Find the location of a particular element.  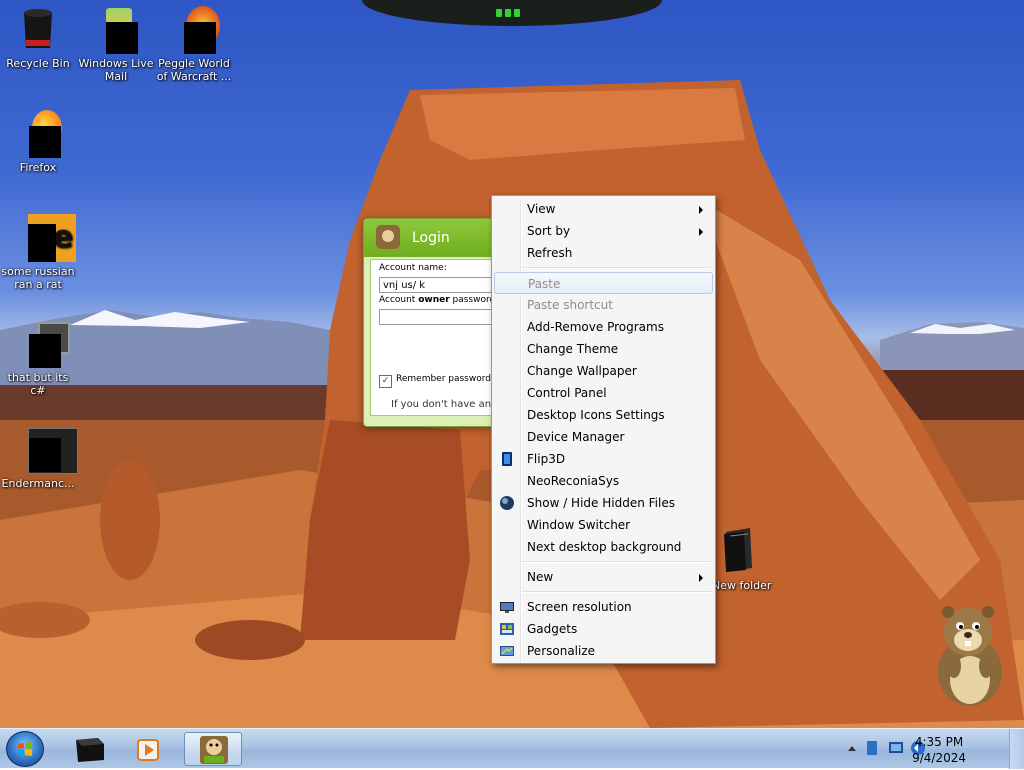

app-icon: e is located at coordinates (45, 238).